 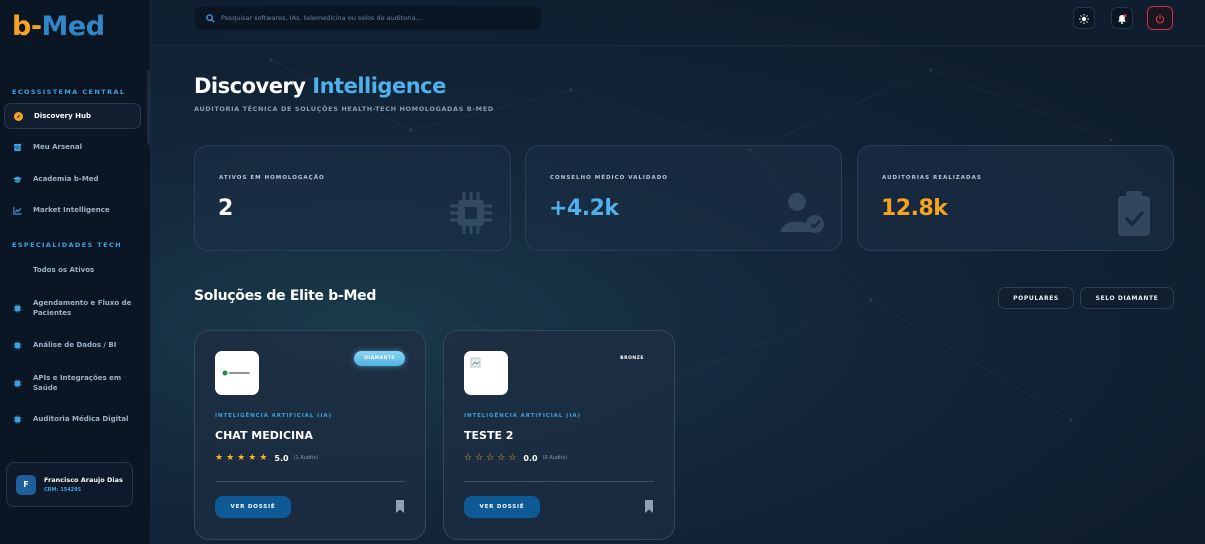 I want to click on section-title: Soluções de Elite b-Med, so click(x=285, y=296).